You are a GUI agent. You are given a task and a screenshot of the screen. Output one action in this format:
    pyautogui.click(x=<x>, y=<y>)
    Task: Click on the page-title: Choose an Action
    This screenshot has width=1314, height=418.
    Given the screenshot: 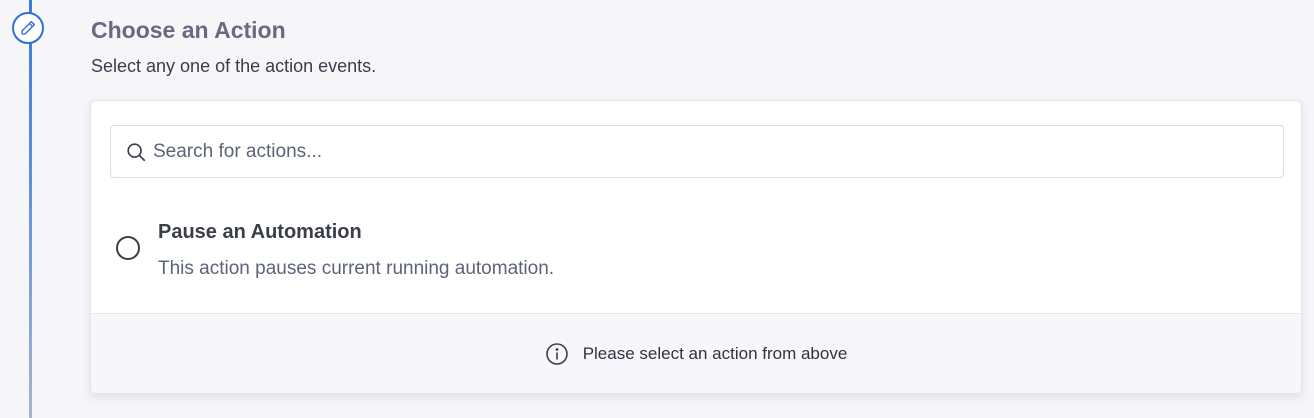 What is the action you would take?
    pyautogui.click(x=188, y=30)
    